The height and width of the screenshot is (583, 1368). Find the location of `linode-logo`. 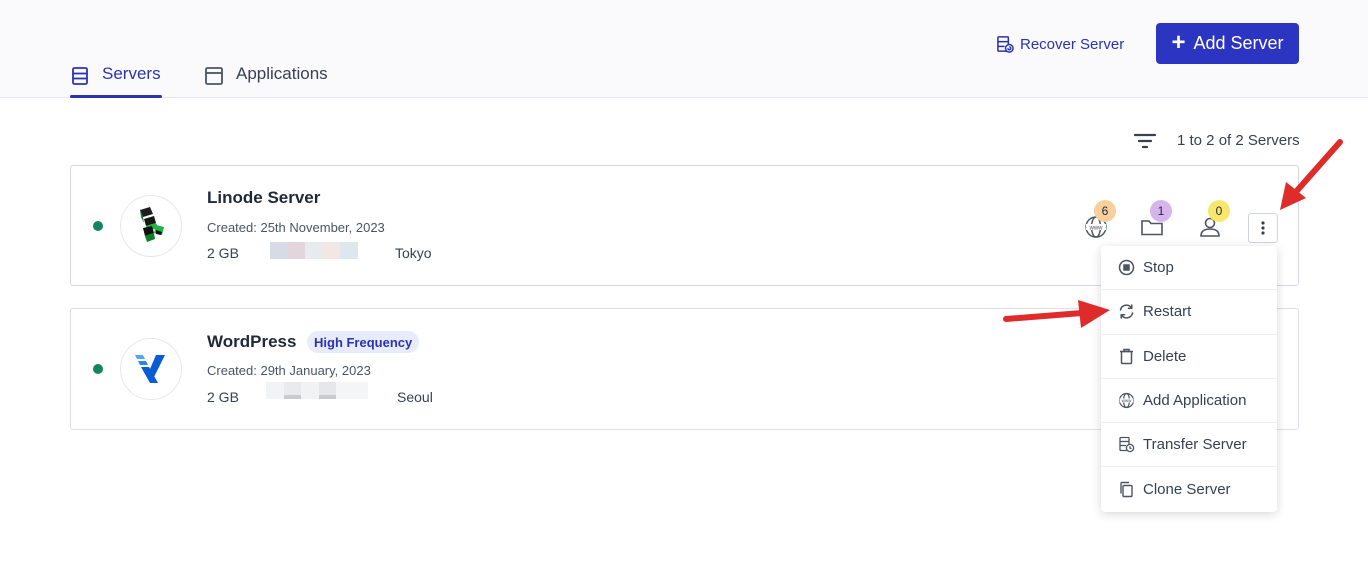

linode-logo is located at coordinates (151, 226).